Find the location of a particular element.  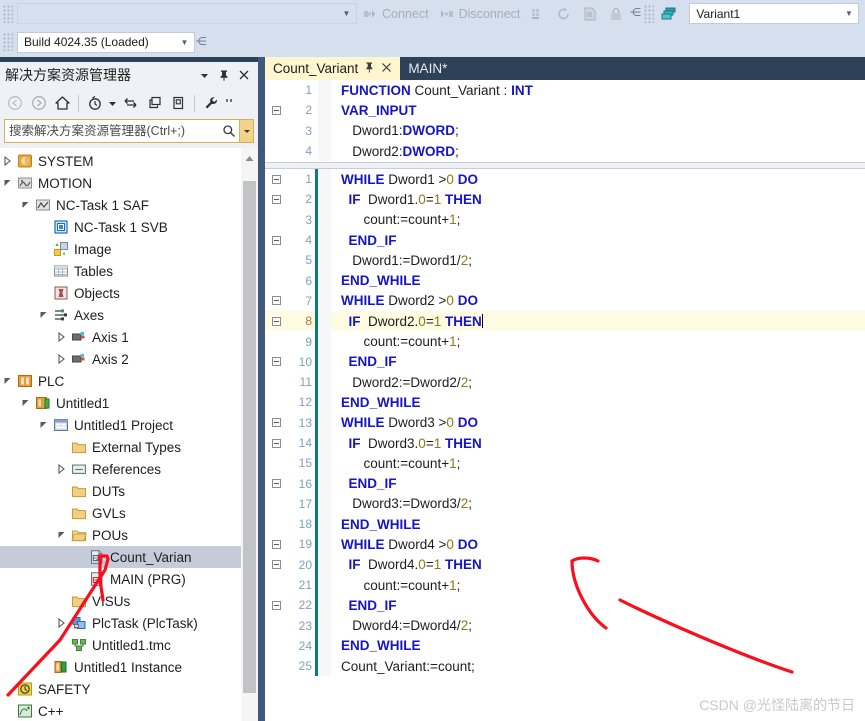

code-line: 11 Dword2:=Dword2/2; is located at coordinates (565, 382).